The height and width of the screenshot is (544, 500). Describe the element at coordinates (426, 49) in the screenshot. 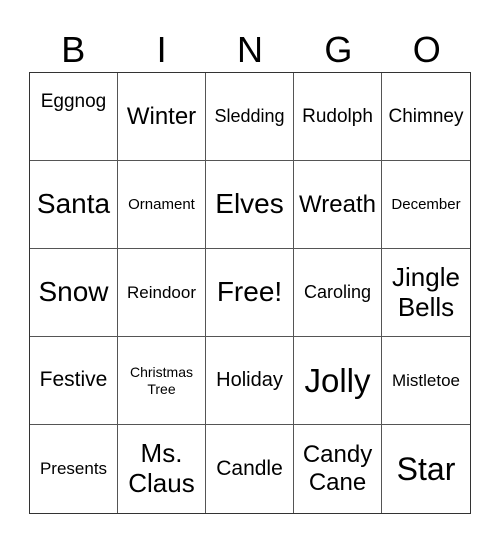

I see `header-letter-o: O` at that location.